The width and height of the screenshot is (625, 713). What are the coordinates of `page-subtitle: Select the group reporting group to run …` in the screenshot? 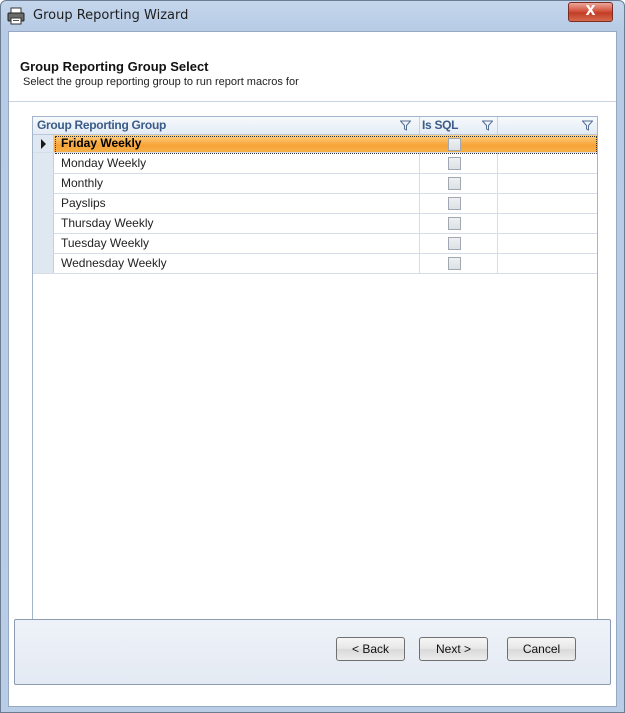 It's located at (161, 82).